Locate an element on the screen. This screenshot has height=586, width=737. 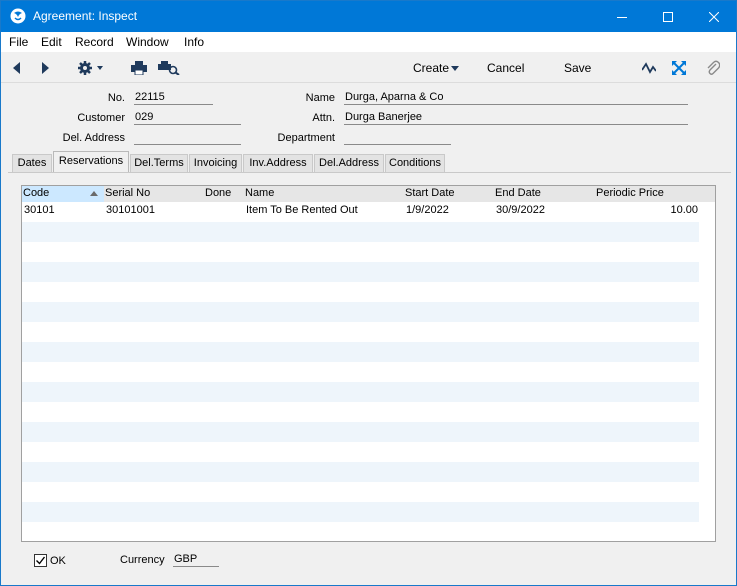
ok-label: OK is located at coordinates (58, 561).